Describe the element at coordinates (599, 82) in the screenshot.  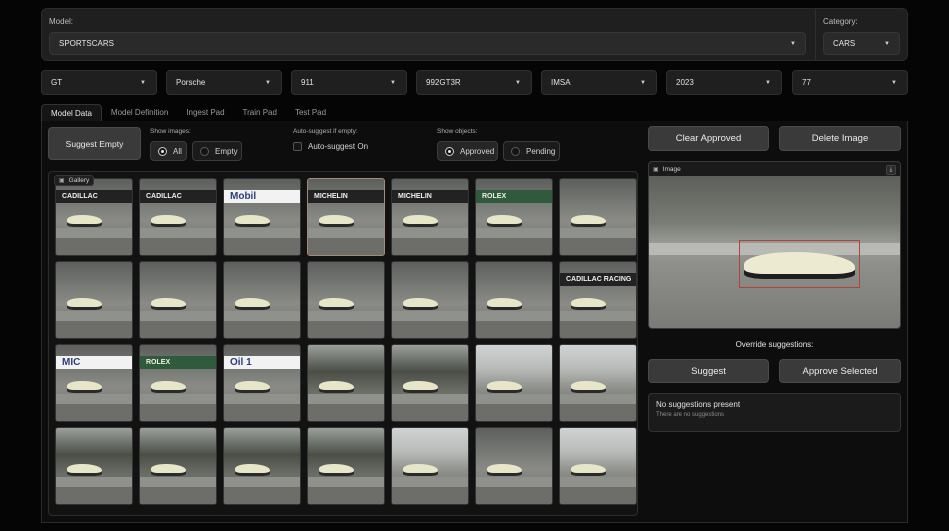
I see `filter-select-series: IMSA ▼` at that location.